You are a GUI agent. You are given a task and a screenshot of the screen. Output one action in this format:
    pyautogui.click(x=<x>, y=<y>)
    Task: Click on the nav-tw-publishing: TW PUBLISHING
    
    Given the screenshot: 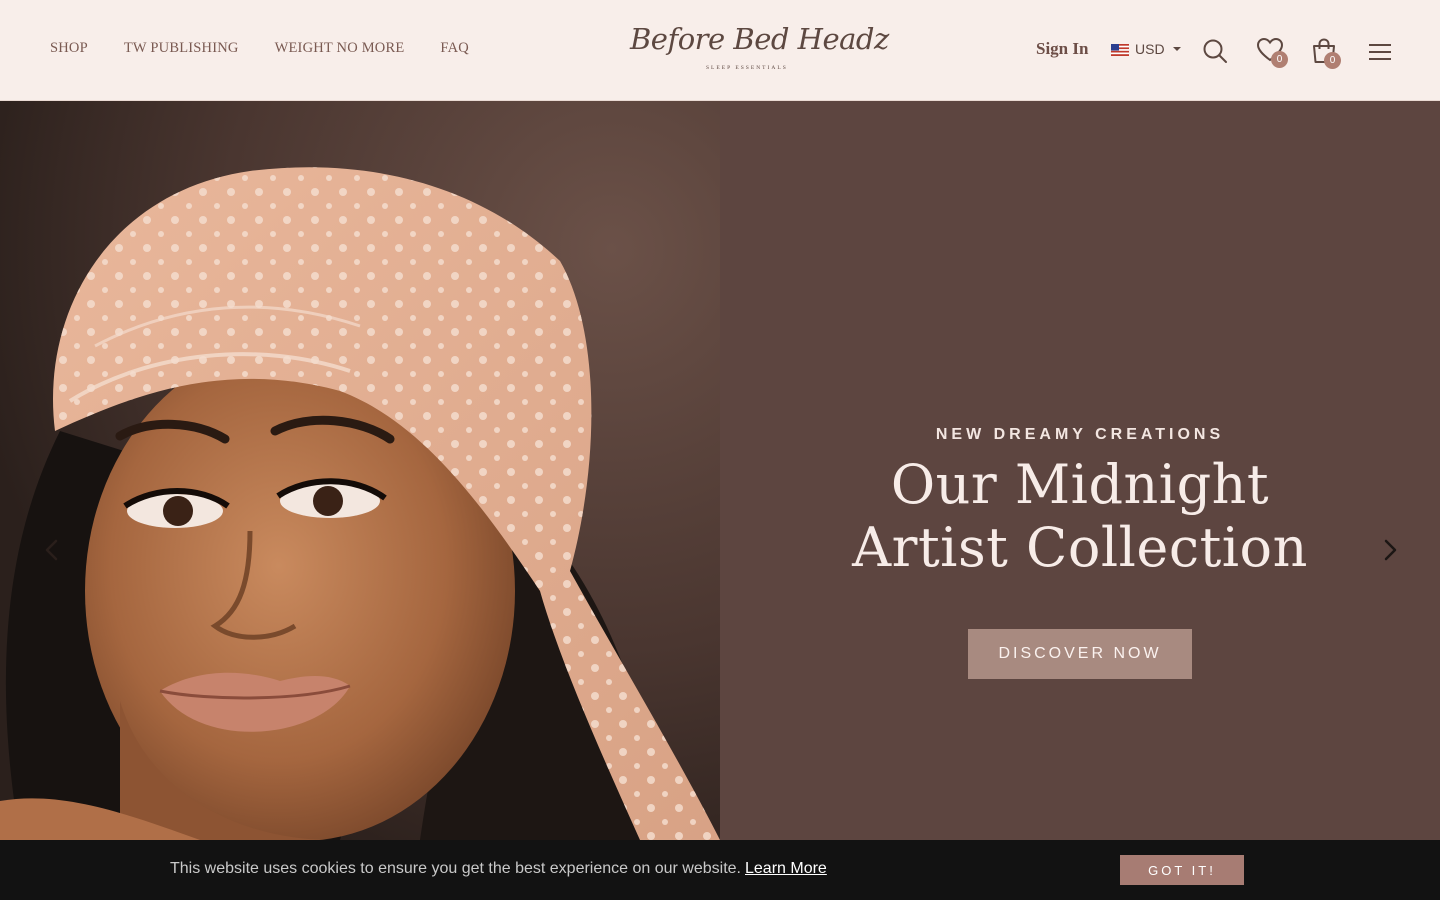 What is the action you would take?
    pyautogui.click(x=181, y=48)
    